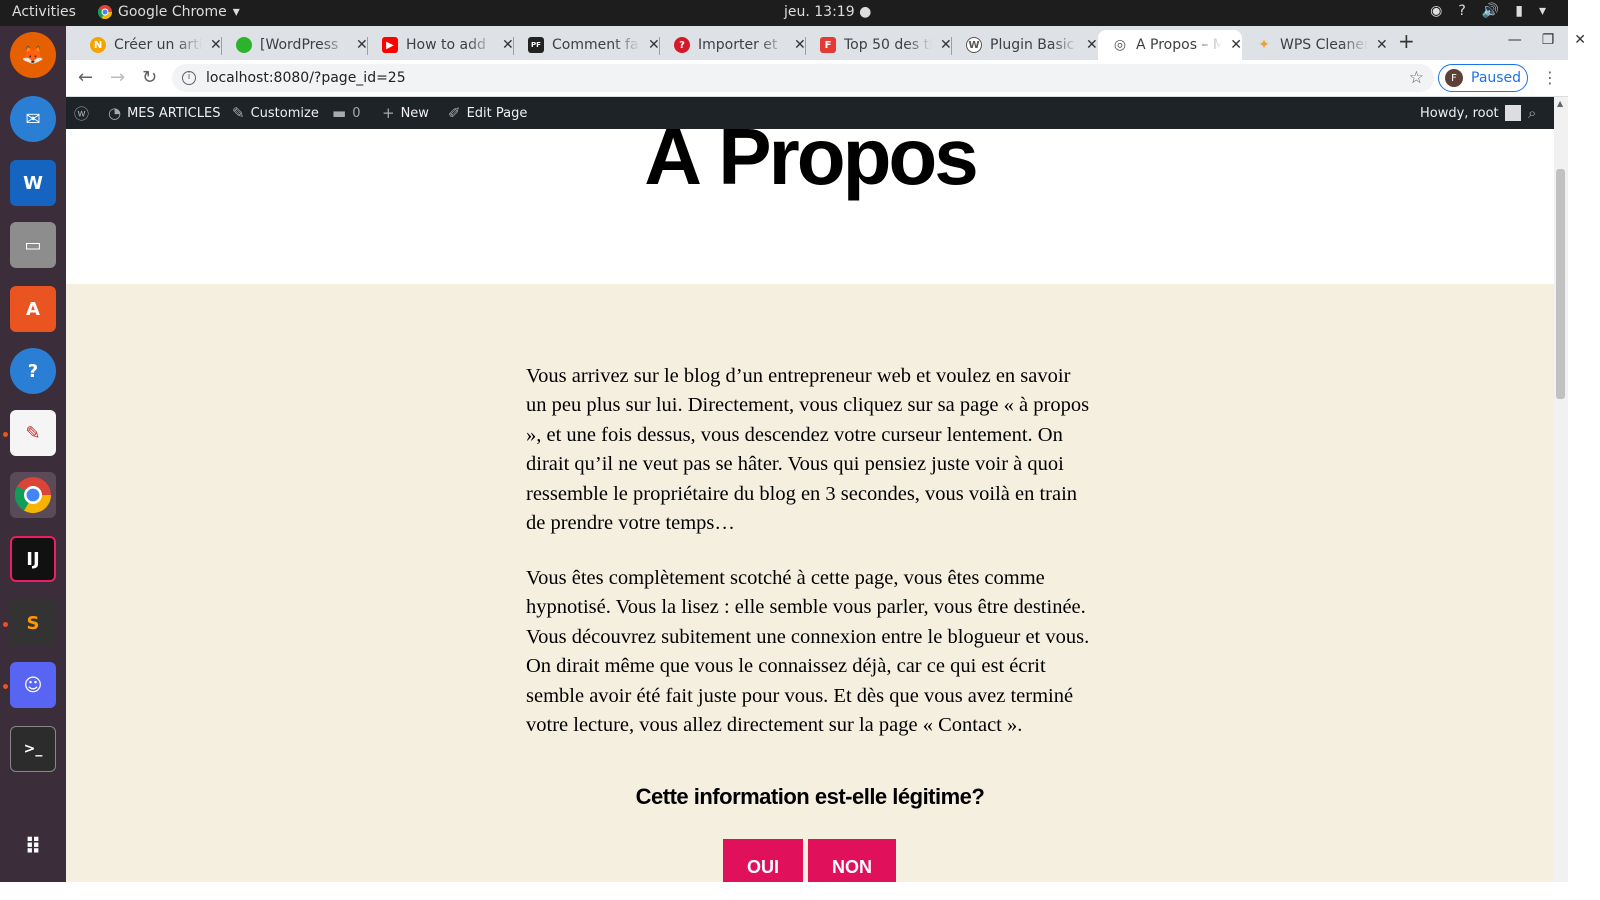 The width and height of the screenshot is (1600, 900). Describe the element at coordinates (85, 77) in the screenshot. I see `back-arrow-icon: ←` at that location.